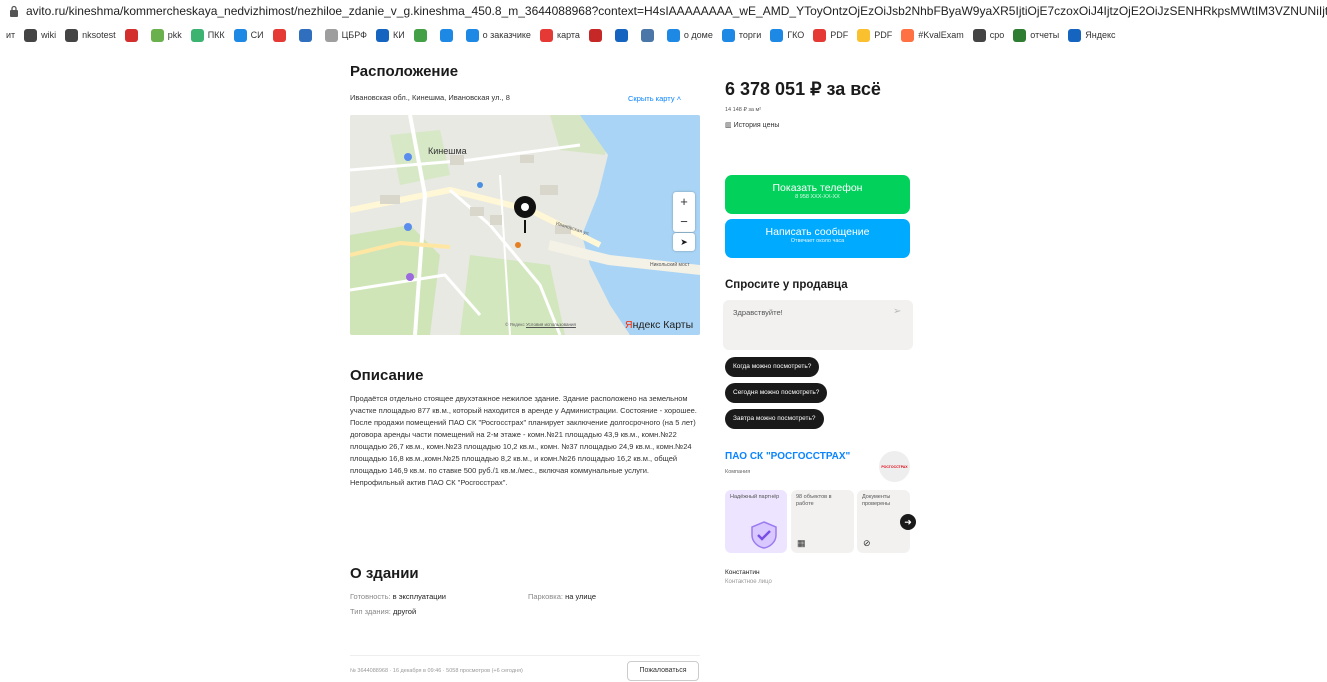  Describe the element at coordinates (908, 35) in the screenshot. I see `mail-icon` at that location.